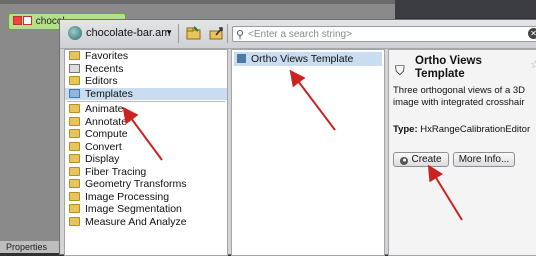 This screenshot has height=256, width=536. I want to click on category-image-segmentation: Image Segmentation, so click(146, 209).